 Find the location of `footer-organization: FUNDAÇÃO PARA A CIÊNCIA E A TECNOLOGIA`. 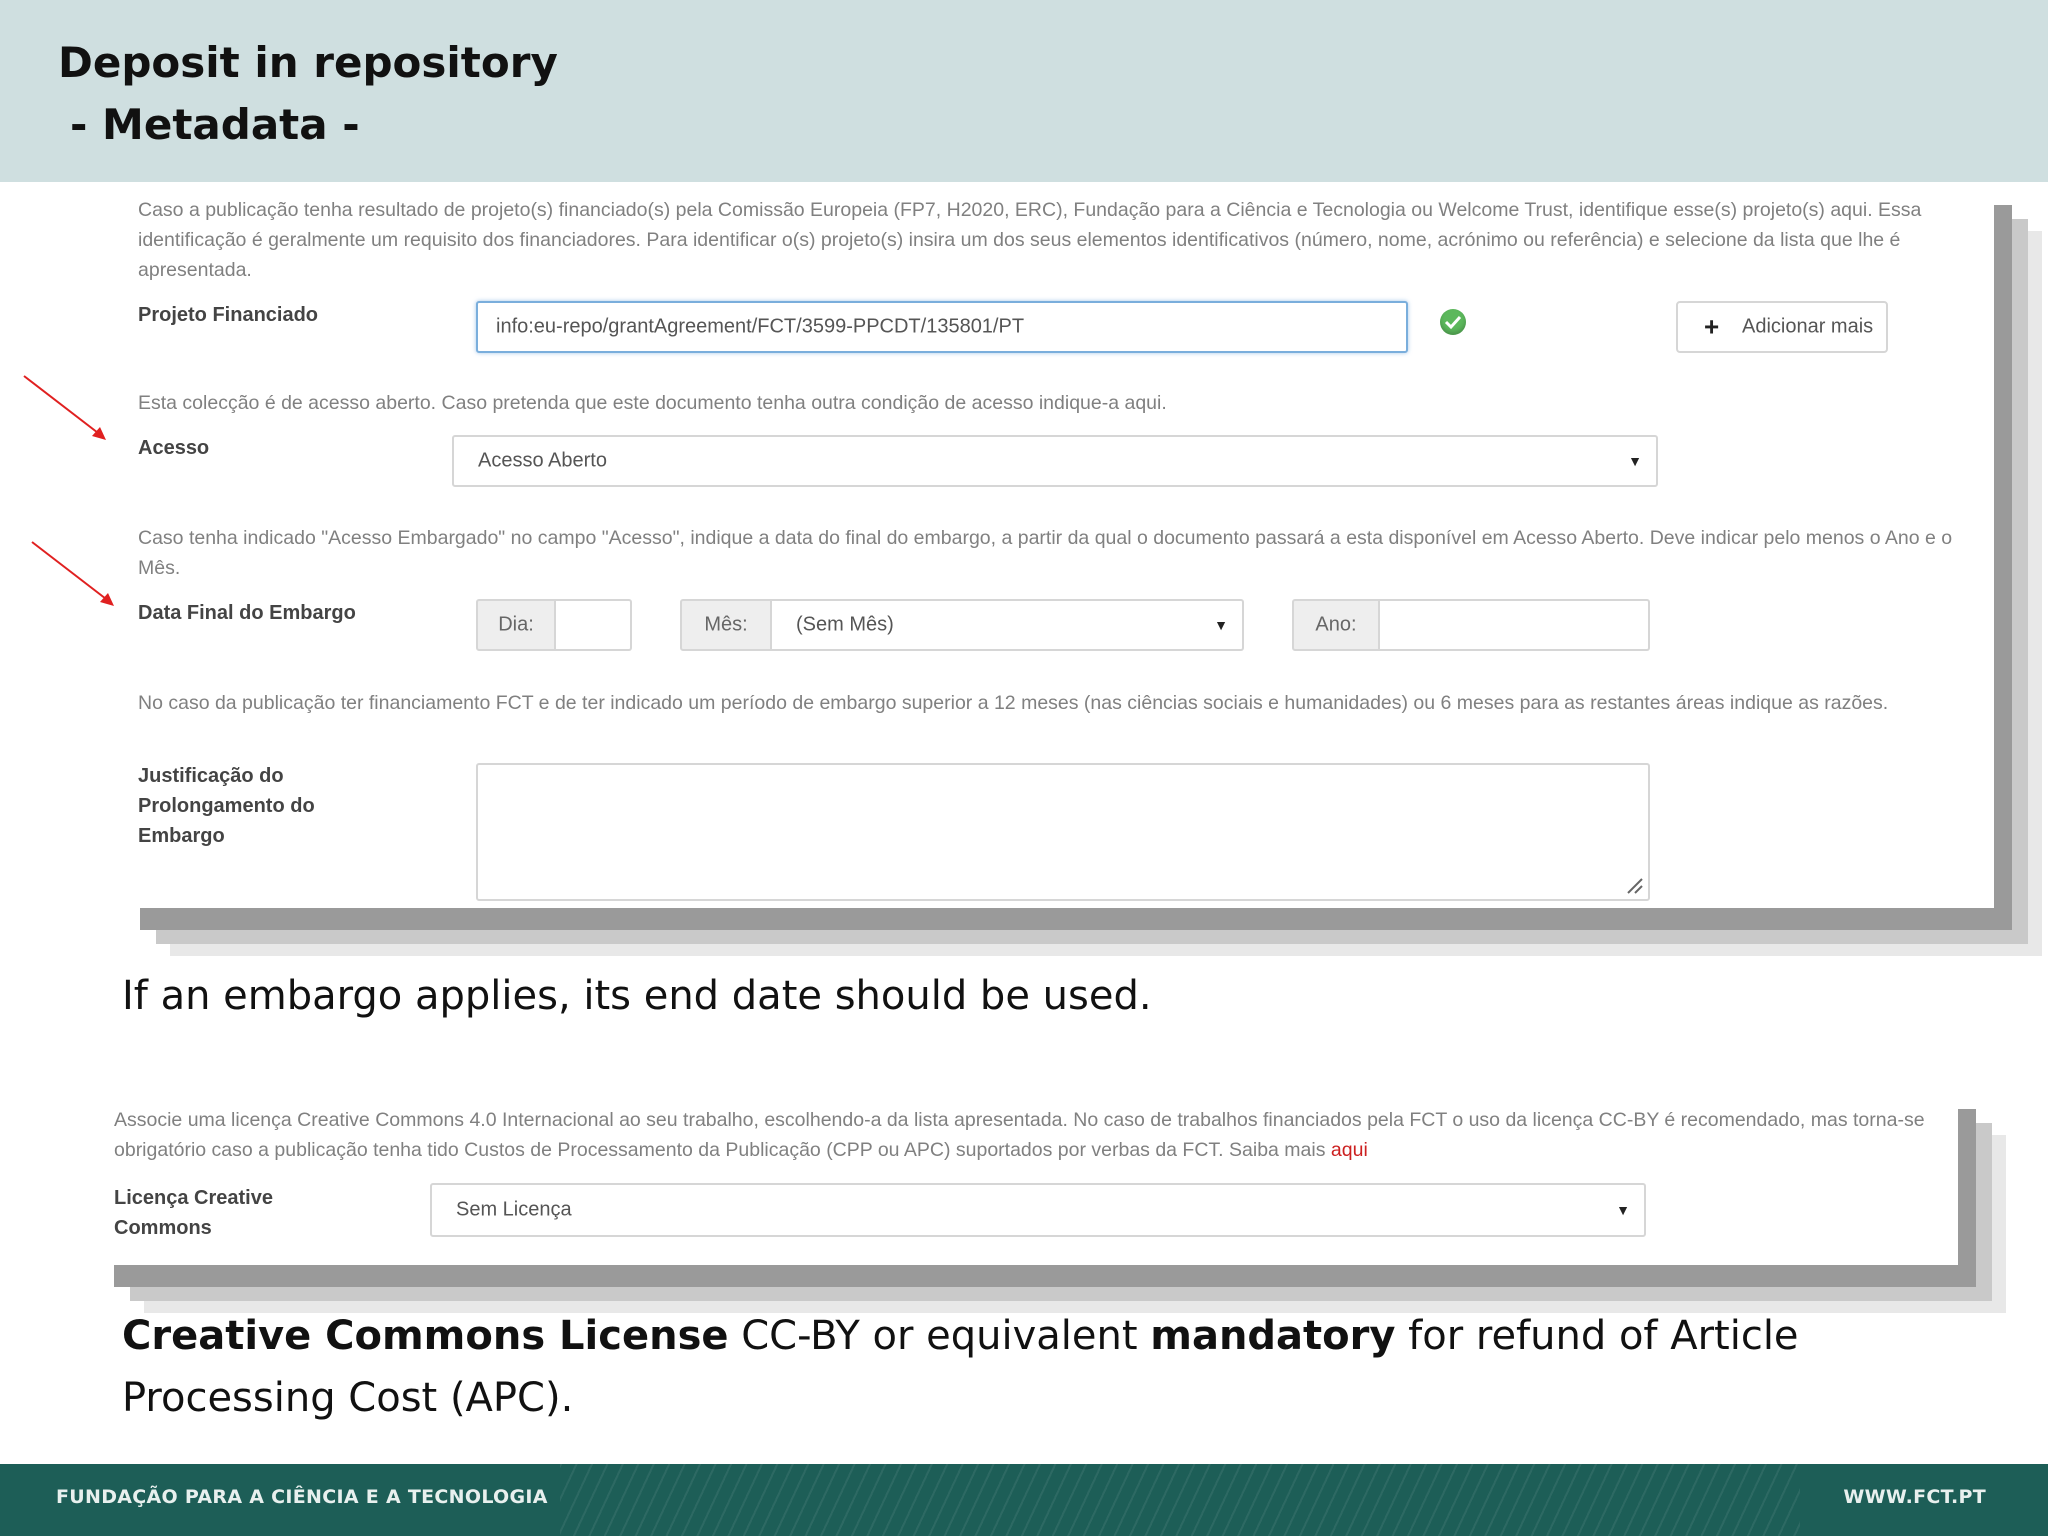

footer-organization: FUNDAÇÃO PARA A CIÊNCIA E A TECNOLOGIA is located at coordinates (302, 1497).